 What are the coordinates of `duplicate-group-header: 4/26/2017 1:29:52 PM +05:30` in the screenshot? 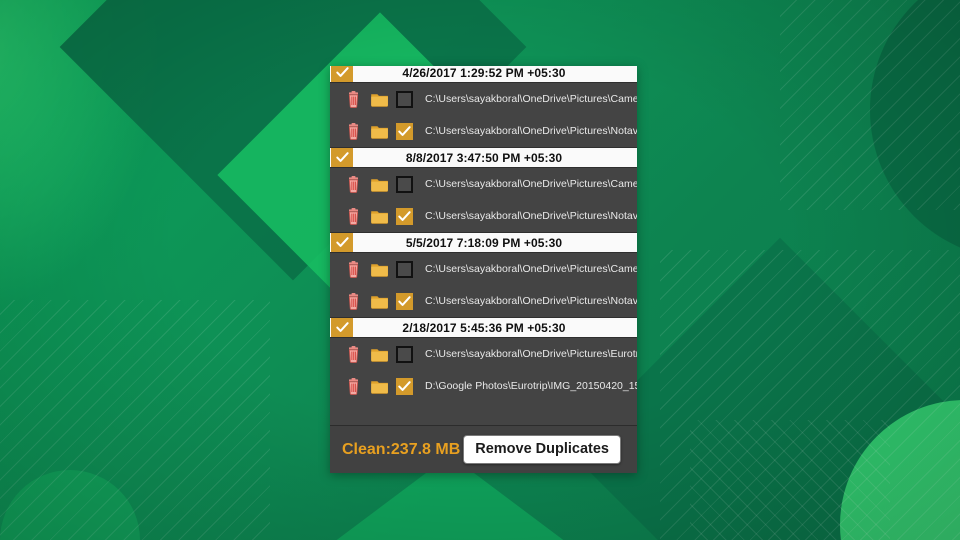 It's located at (483, 74).